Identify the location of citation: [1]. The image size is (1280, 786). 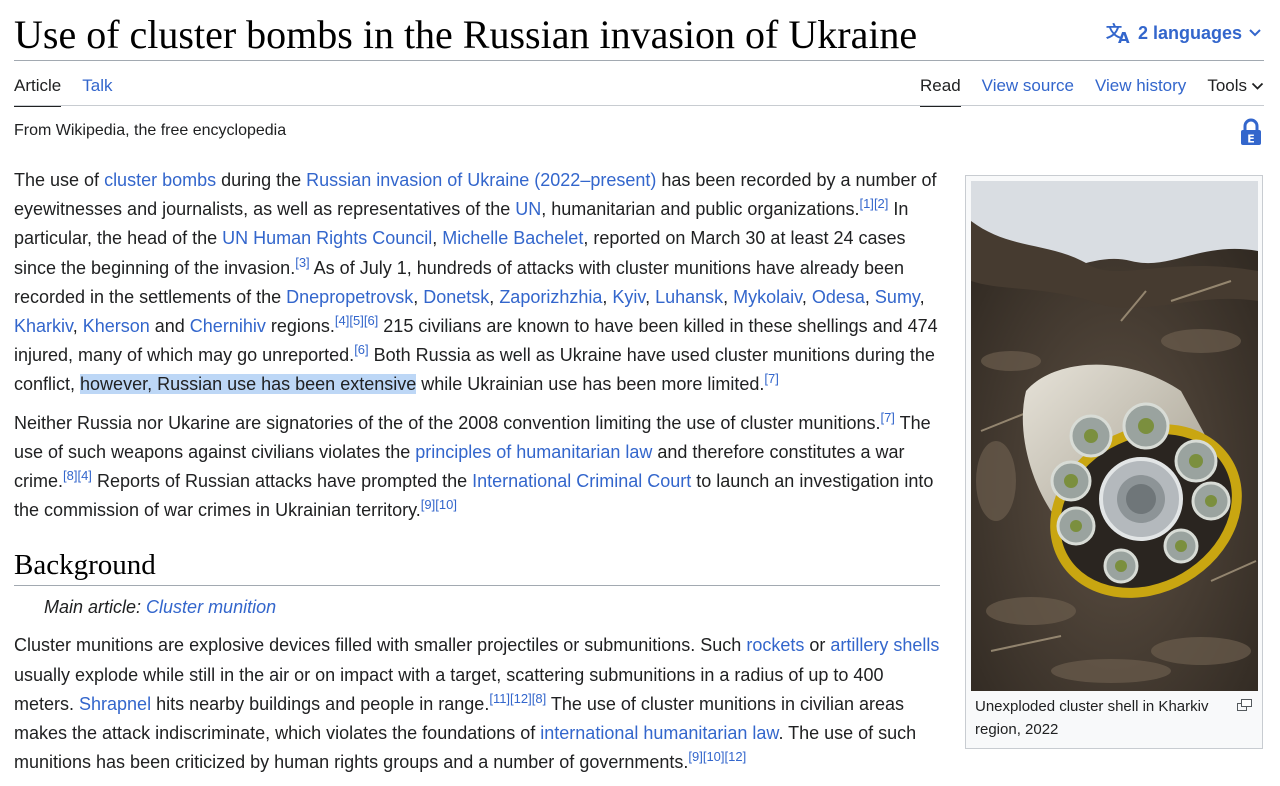
(866, 203).